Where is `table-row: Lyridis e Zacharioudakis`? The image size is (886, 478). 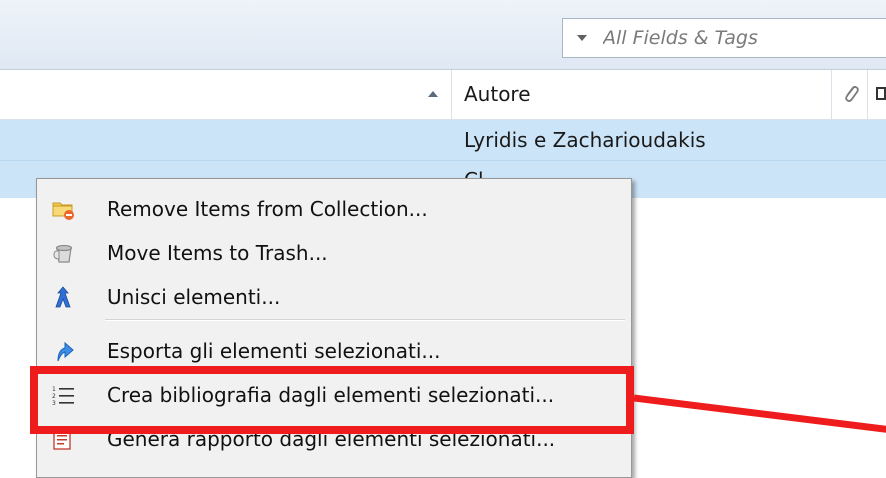 table-row: Lyridis e Zacharioudakis is located at coordinates (443, 140).